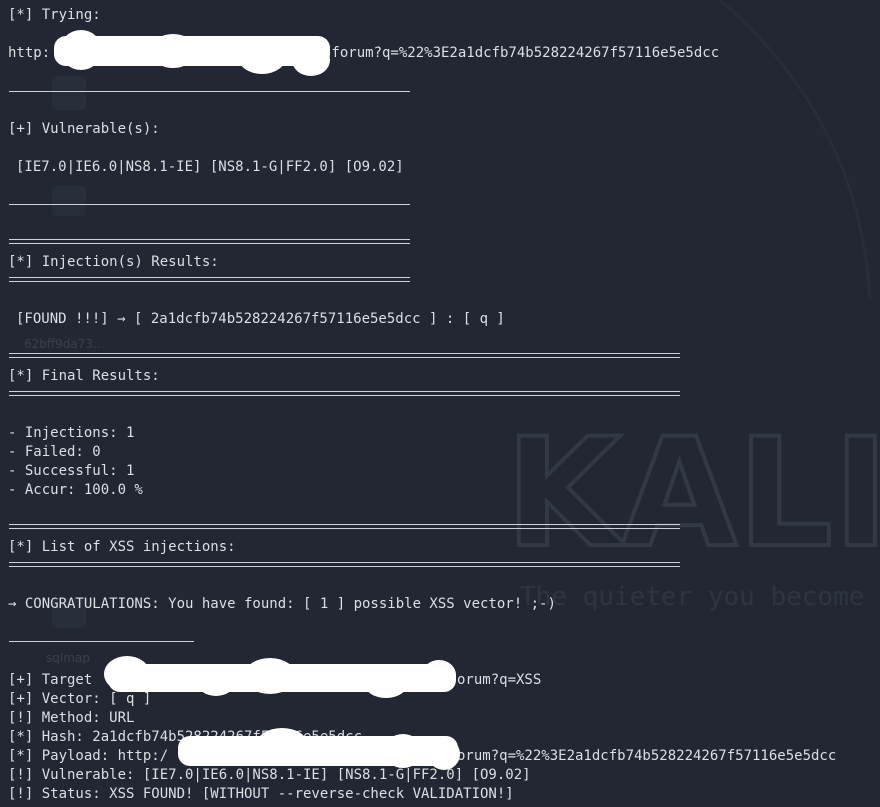 This screenshot has height=807, width=880. What do you see at coordinates (68, 658) in the screenshot?
I see `desktop-icon-label-sqlmap: sqlmap` at bounding box center [68, 658].